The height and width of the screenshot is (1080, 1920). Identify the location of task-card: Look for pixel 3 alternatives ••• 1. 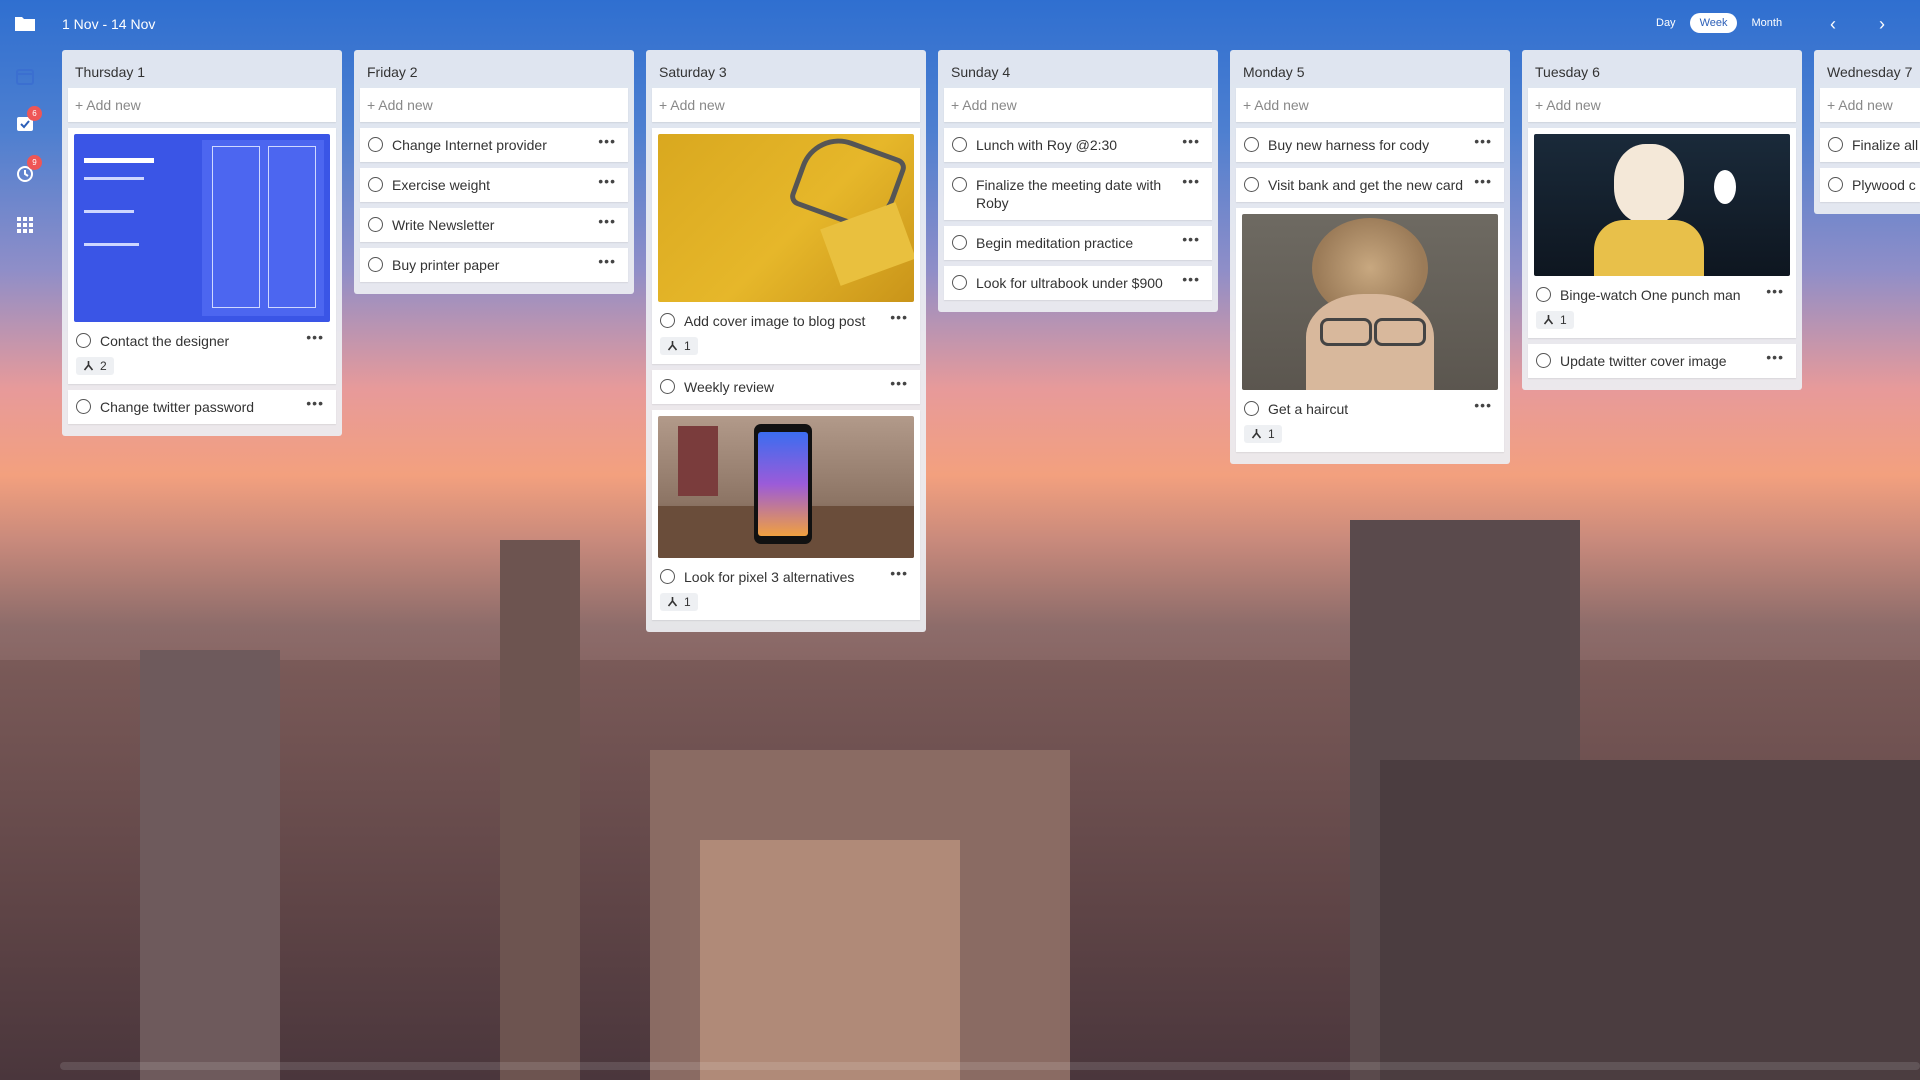
(786, 515).